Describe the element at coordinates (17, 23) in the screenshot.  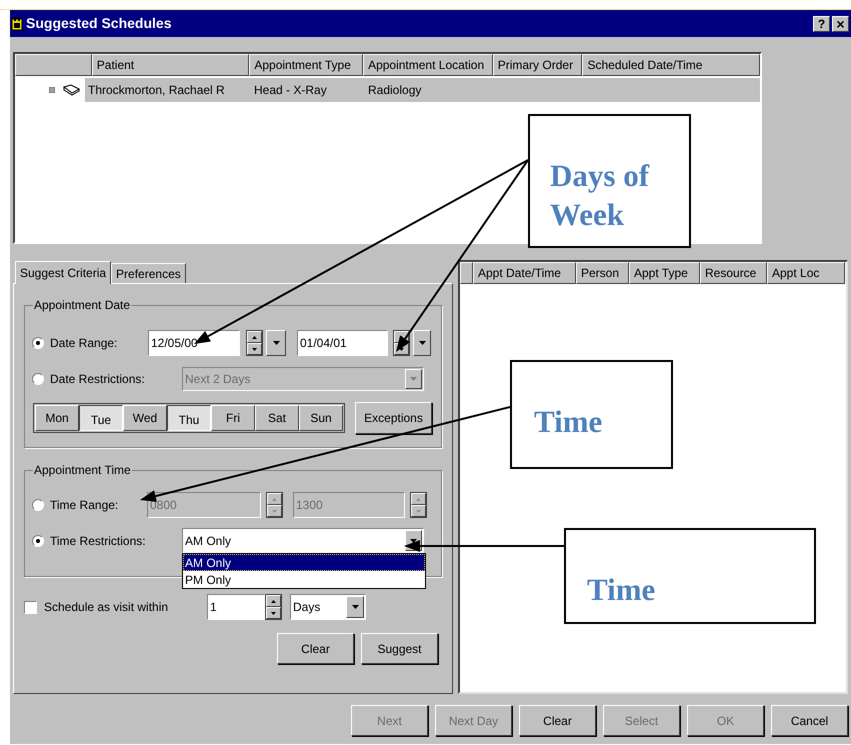
I see `window-icon` at that location.